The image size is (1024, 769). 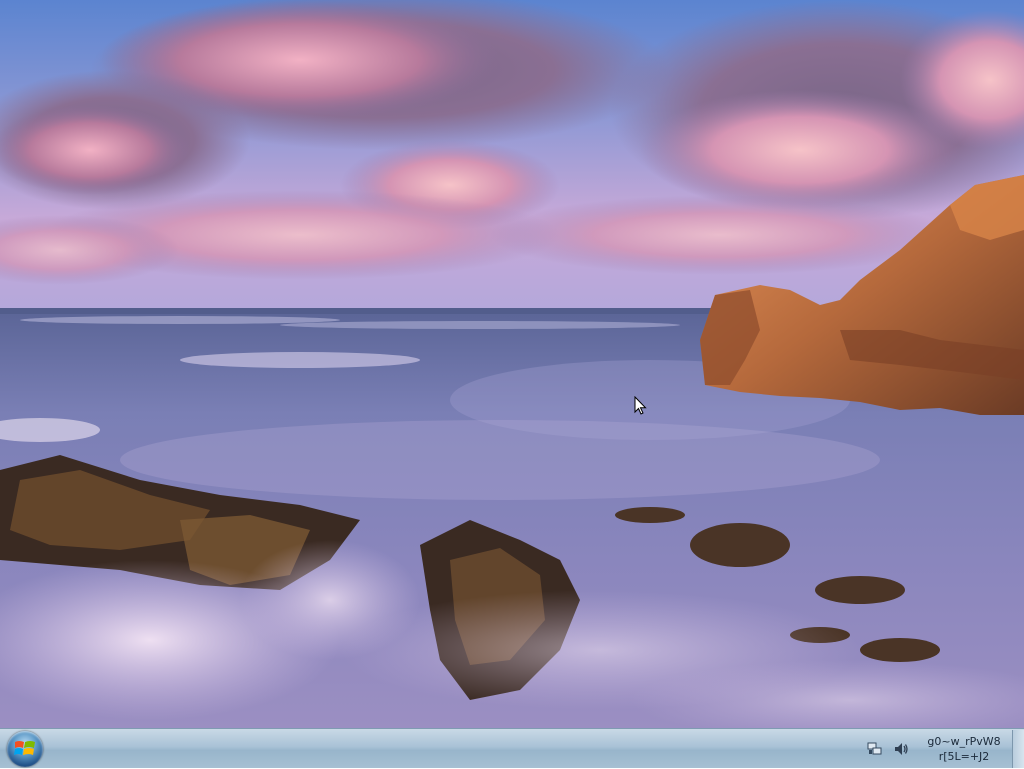 I want to click on clock-time: g0~w_rPvW8, so click(x=964, y=741).